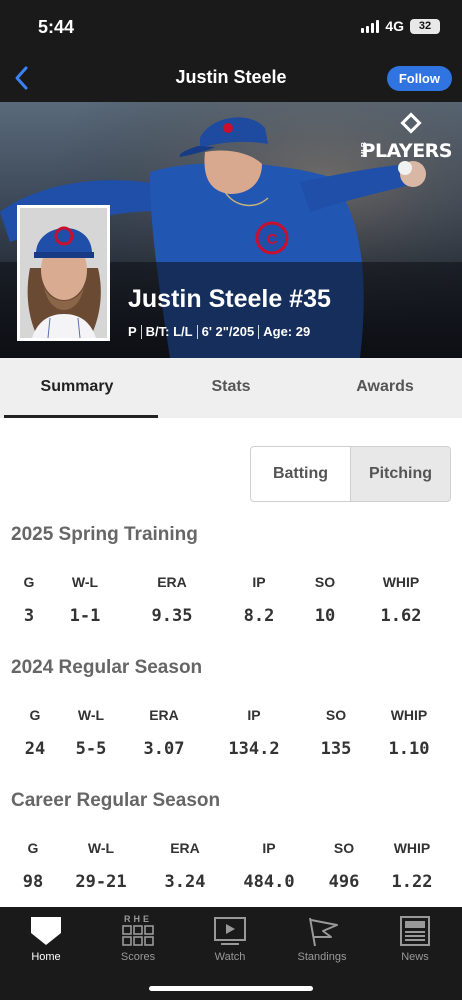  What do you see at coordinates (46, 931) in the screenshot?
I see `home-plate-icon` at bounding box center [46, 931].